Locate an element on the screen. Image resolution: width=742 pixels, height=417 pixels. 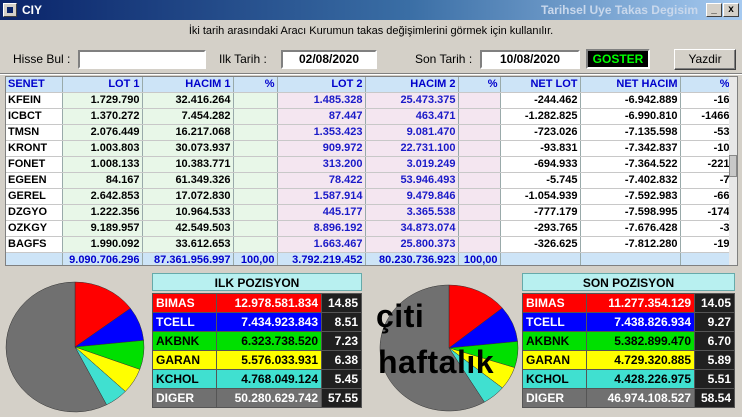
position-row: KCHOL 4.428.226.975 5.51 is located at coordinates (628, 379).